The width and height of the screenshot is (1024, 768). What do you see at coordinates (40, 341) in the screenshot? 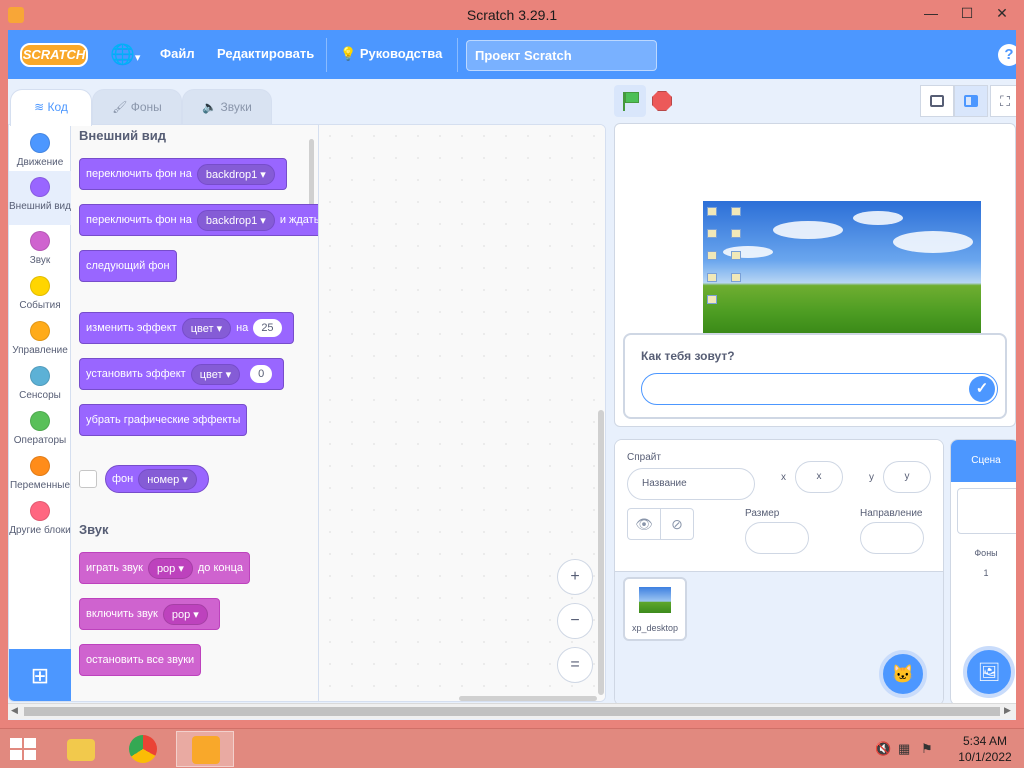
I see `category-control: Управление` at bounding box center [40, 341].